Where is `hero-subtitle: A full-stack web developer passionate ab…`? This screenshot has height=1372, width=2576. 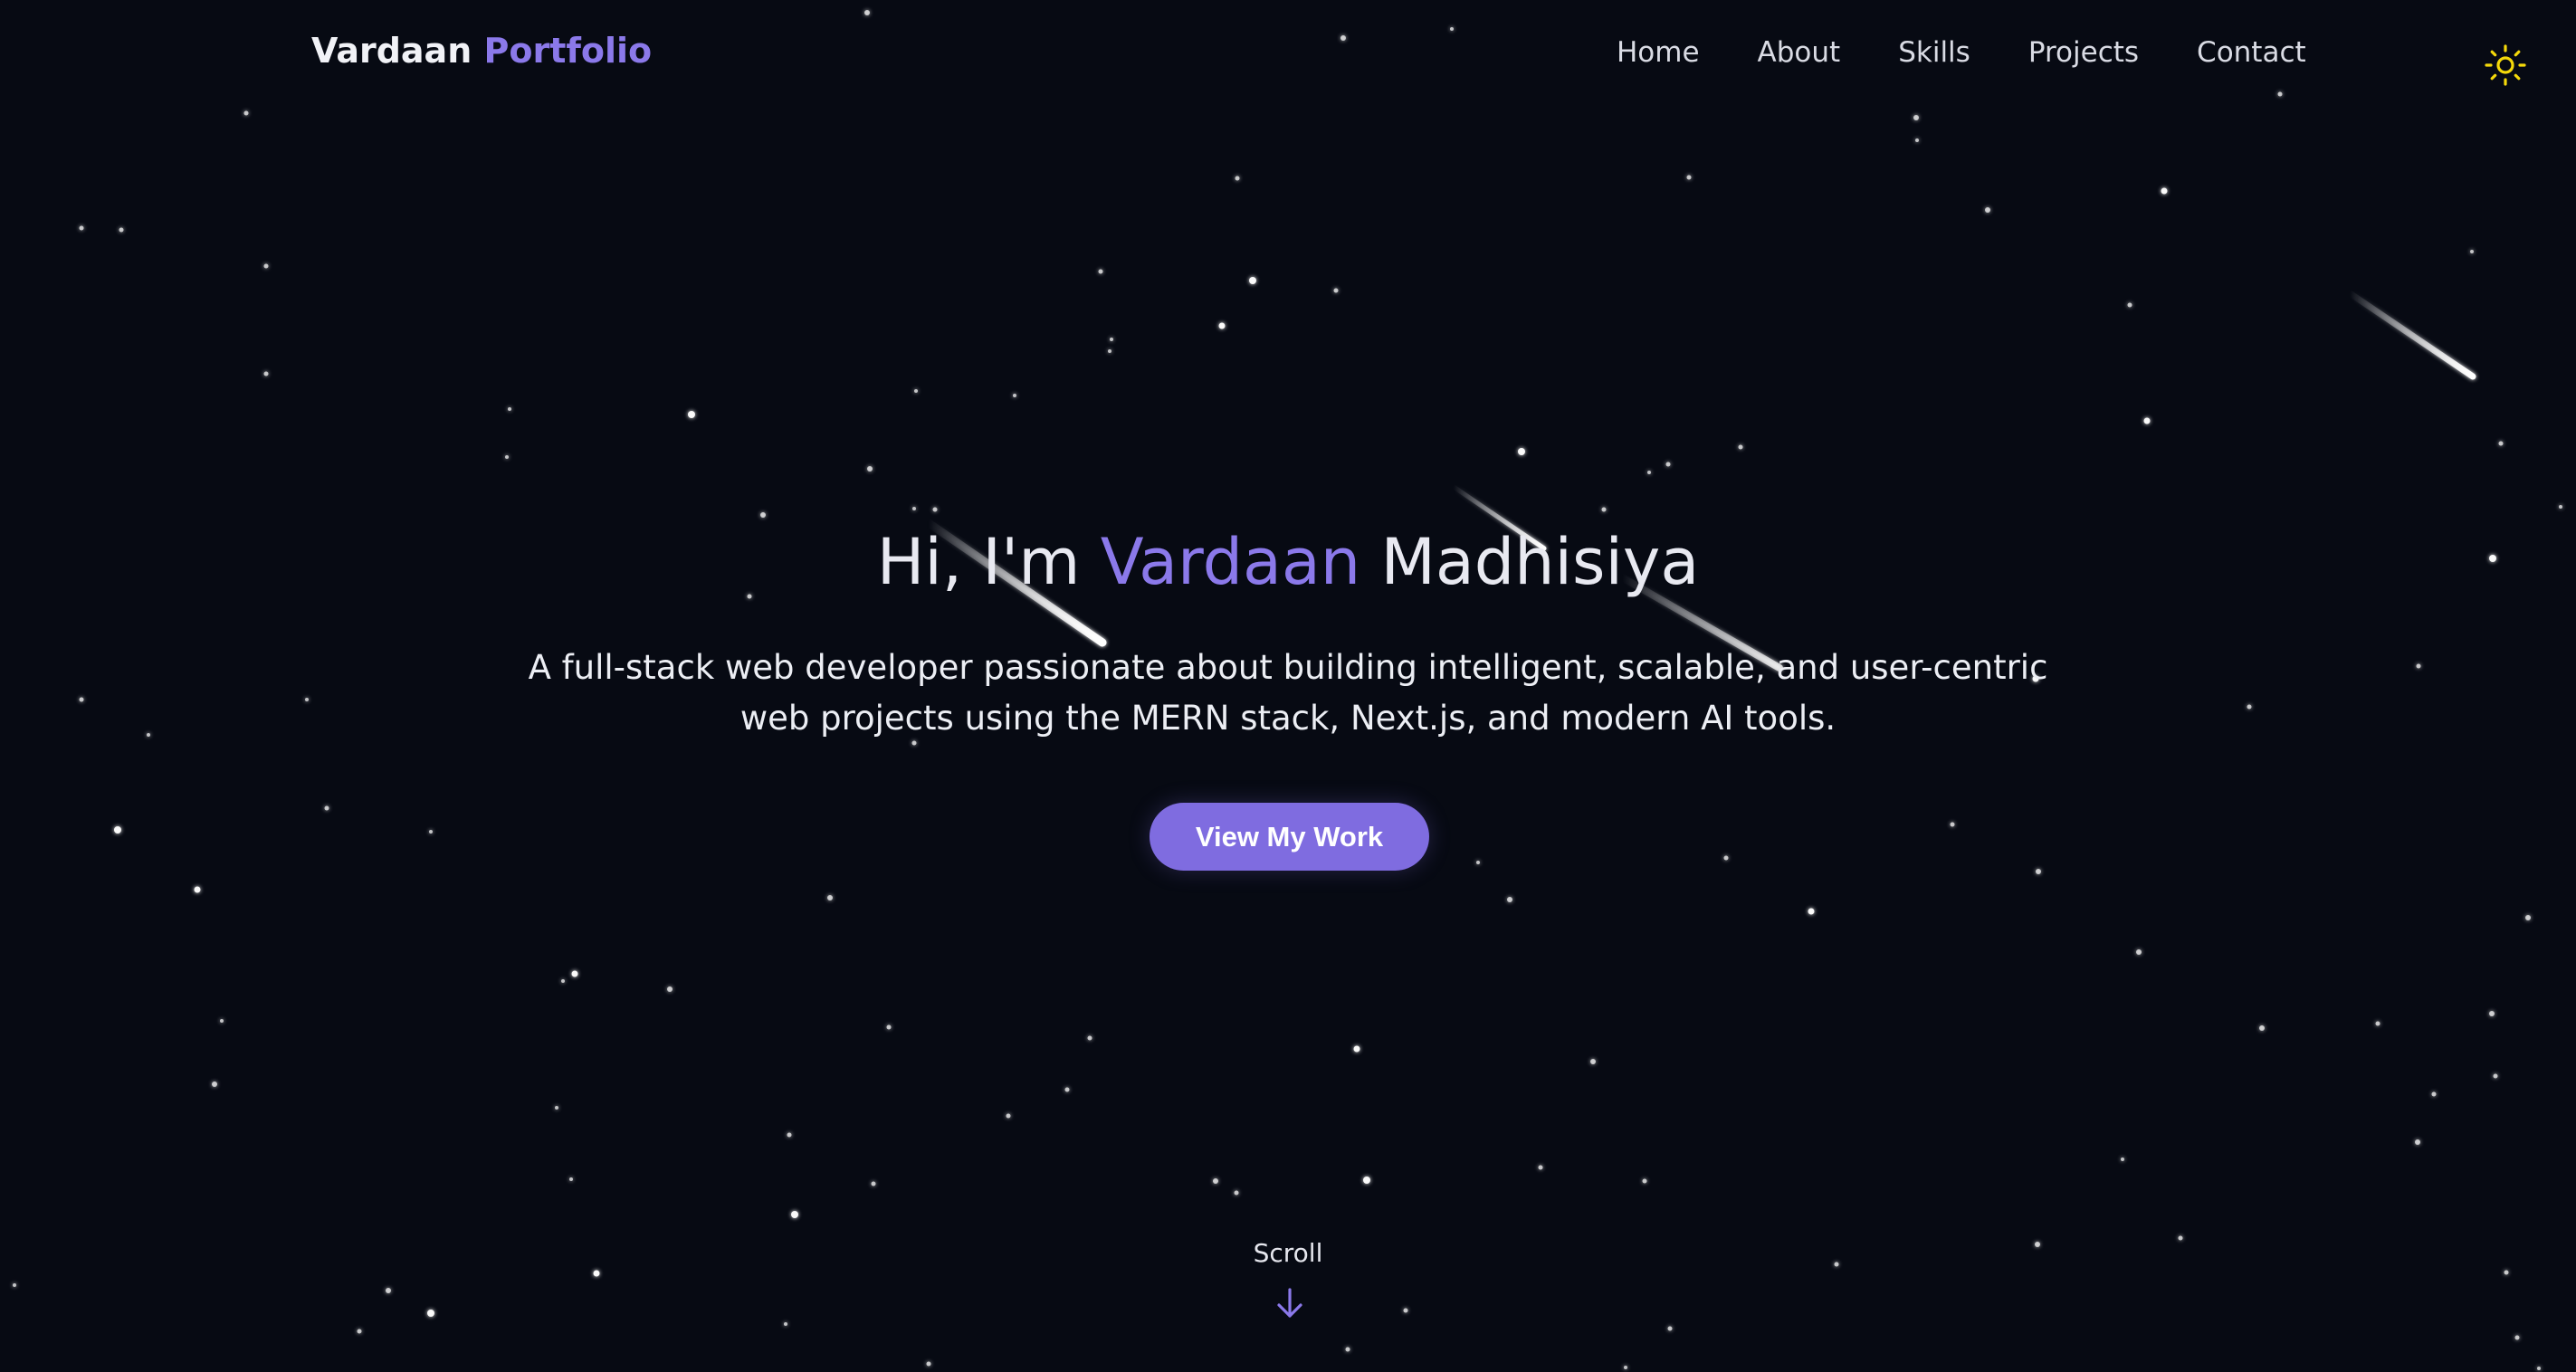 hero-subtitle: A full-stack web developer passionate ab… is located at coordinates (1288, 693).